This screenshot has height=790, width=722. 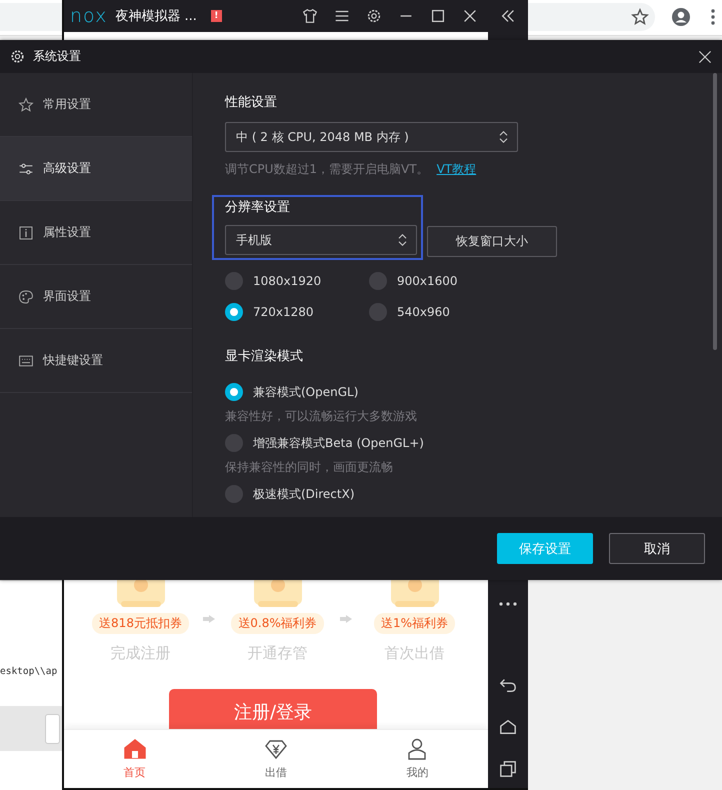 I want to click on option-description: 保持兼容性的同时，画面更流畅, so click(x=309, y=467).